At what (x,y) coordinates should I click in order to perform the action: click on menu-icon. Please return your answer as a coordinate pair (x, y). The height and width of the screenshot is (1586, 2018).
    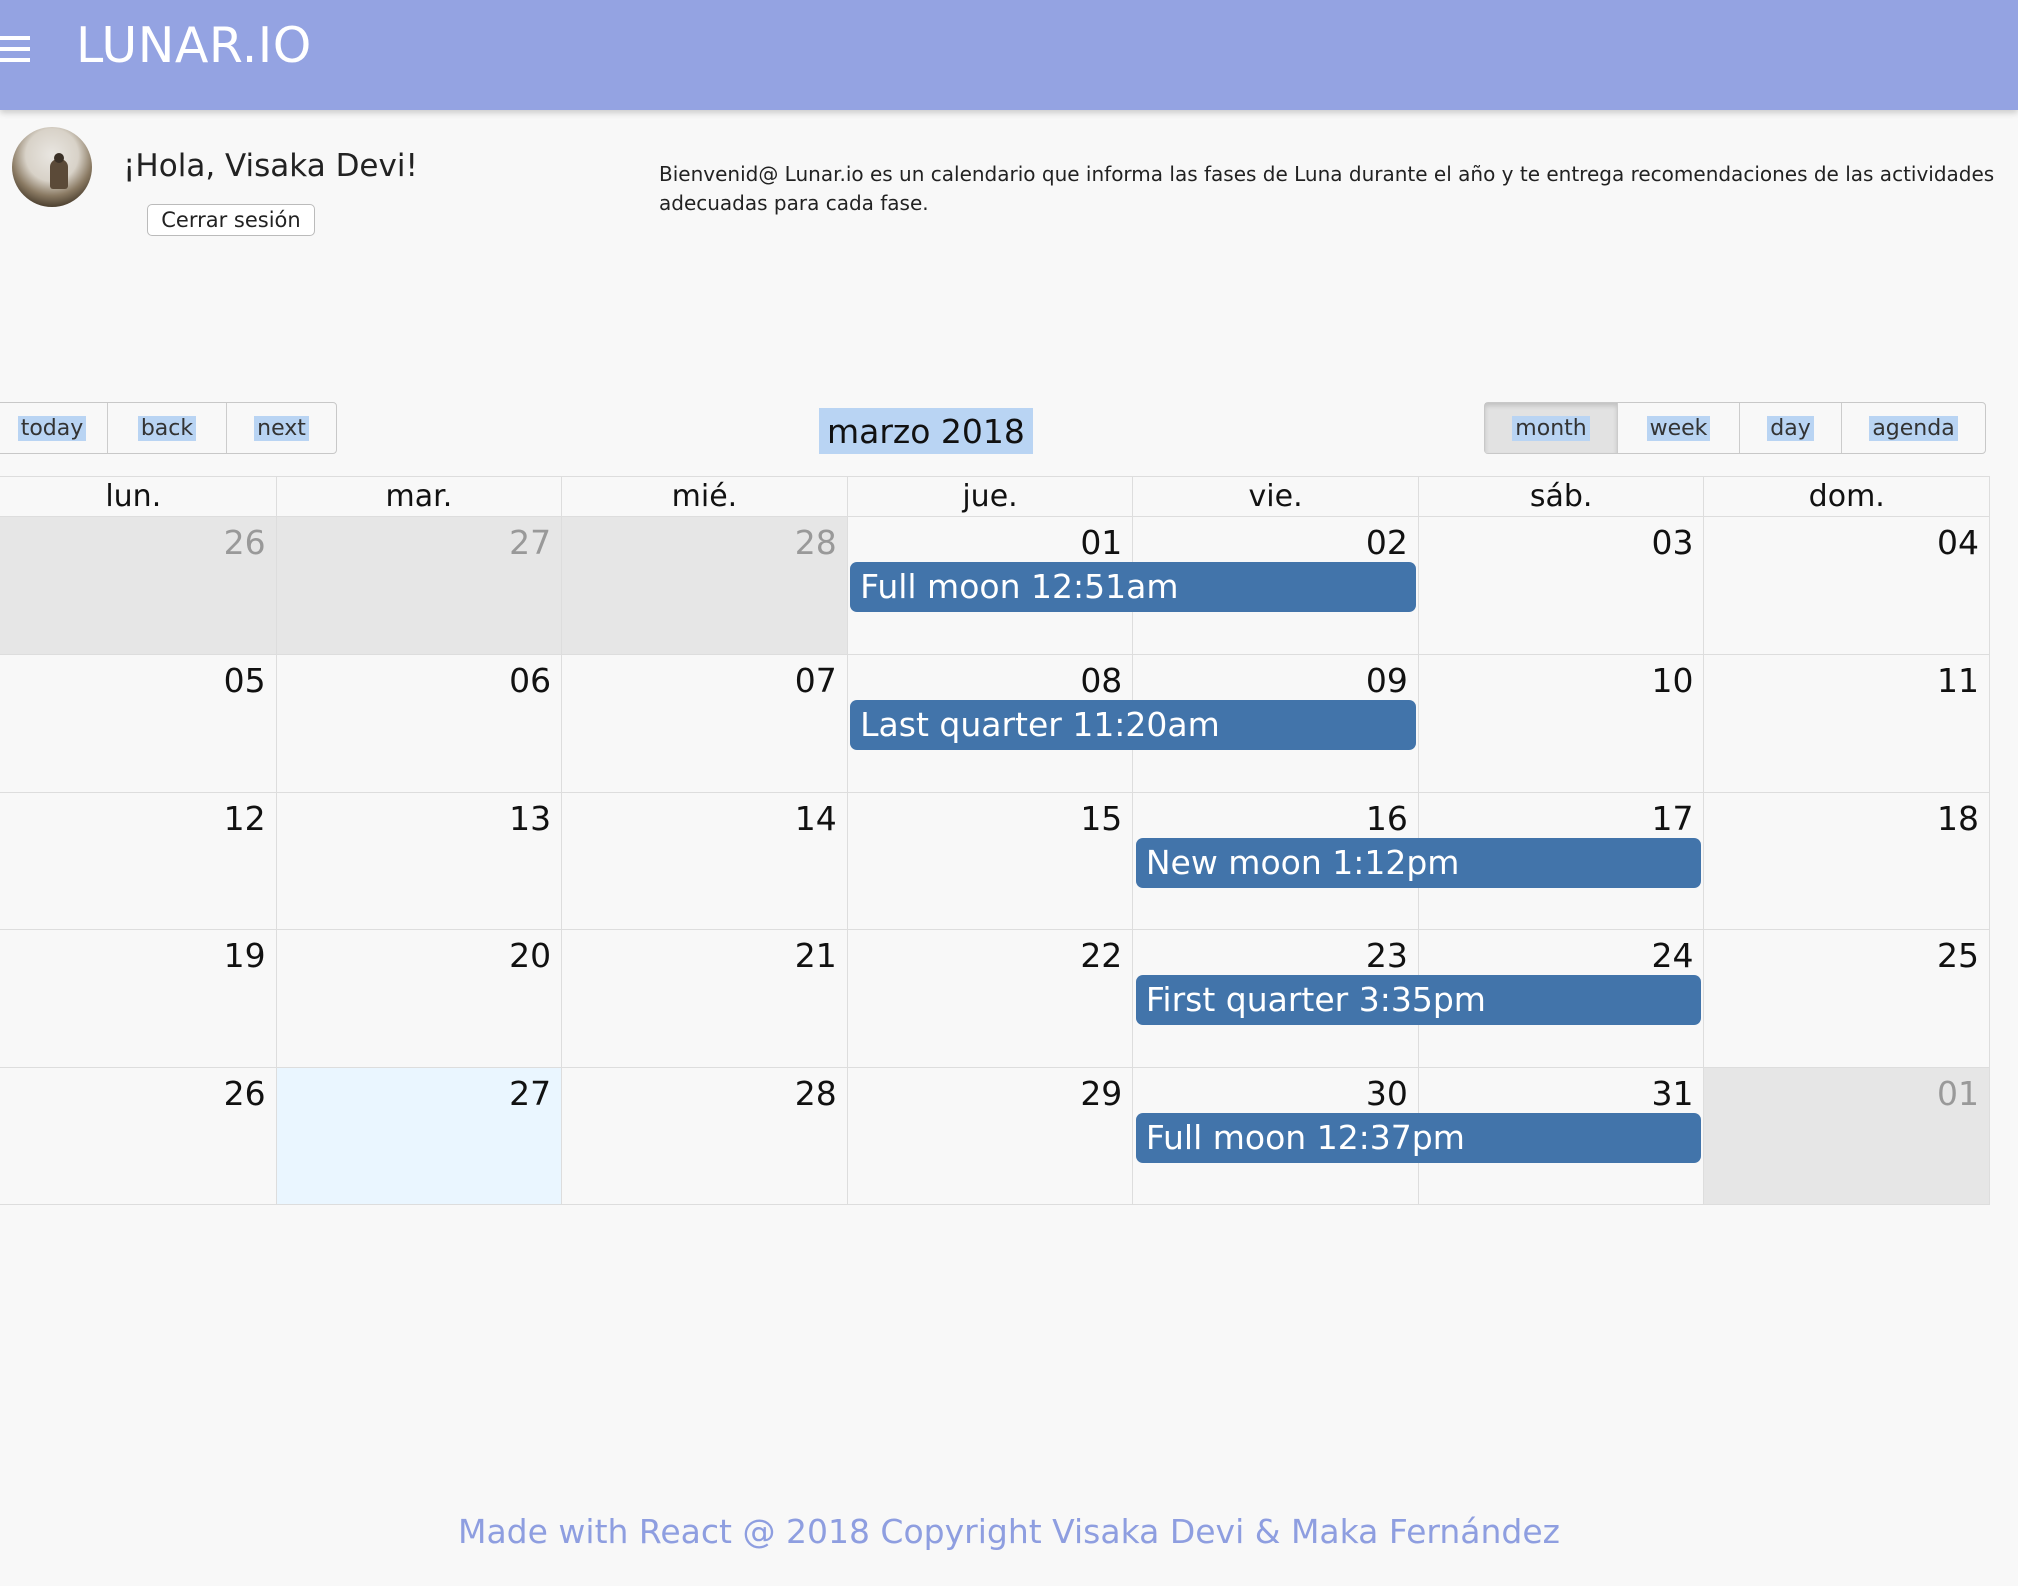
    Looking at the image, I should click on (15, 49).